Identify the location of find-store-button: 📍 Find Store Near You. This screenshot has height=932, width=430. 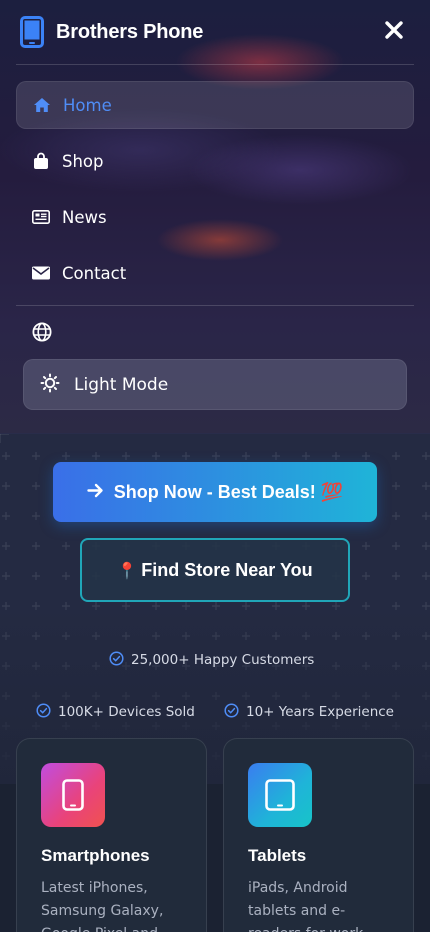
(215, 570).